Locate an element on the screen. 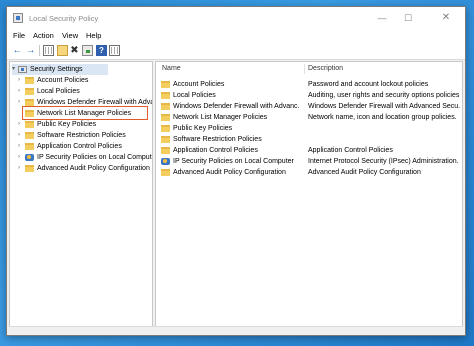 The image size is (474, 346). delete-icon: ✖ is located at coordinates (74, 50).